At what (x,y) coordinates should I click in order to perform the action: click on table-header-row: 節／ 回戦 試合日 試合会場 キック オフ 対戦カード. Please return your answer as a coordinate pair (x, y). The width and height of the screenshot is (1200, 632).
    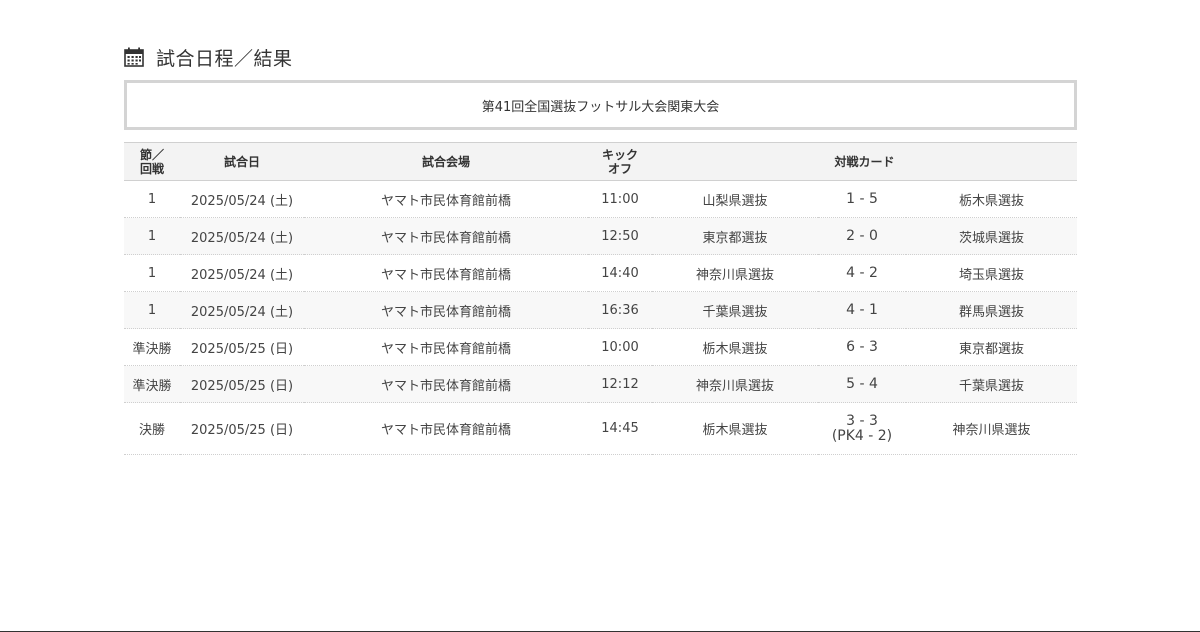
    Looking at the image, I should click on (601, 161).